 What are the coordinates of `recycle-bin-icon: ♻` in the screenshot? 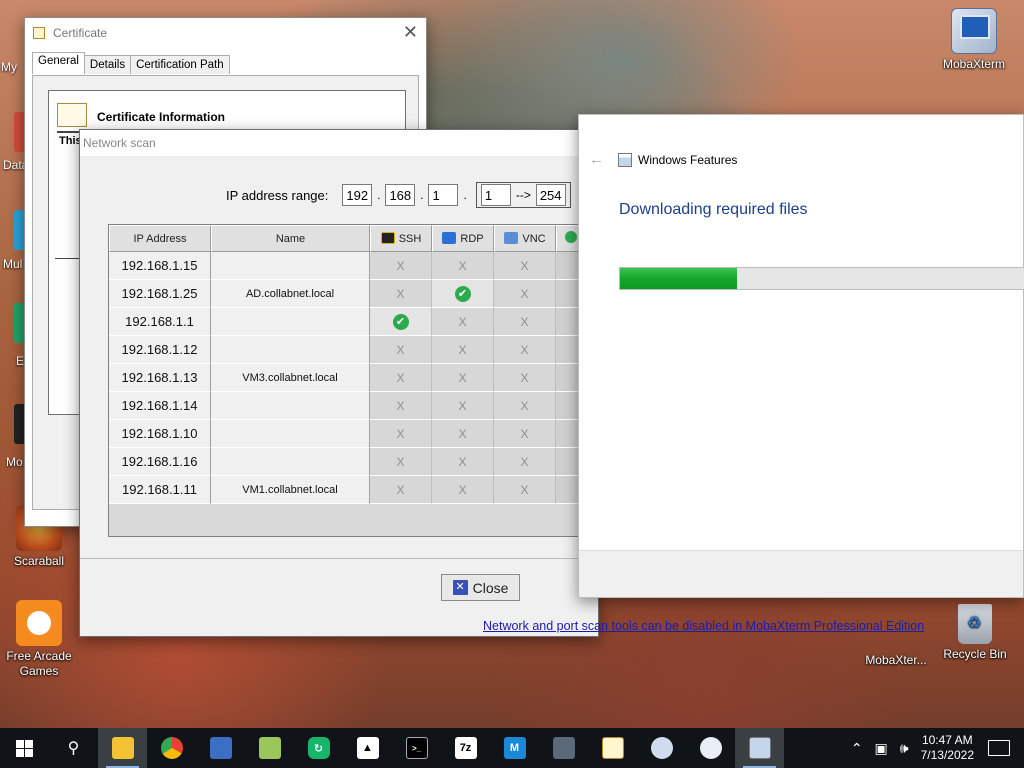 It's located at (975, 624).